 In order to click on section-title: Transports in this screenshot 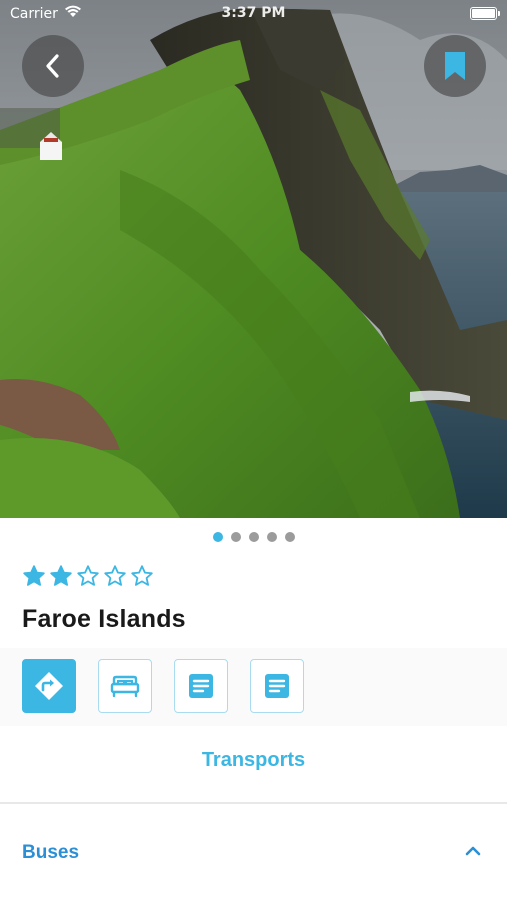, I will do `click(253, 760)`.